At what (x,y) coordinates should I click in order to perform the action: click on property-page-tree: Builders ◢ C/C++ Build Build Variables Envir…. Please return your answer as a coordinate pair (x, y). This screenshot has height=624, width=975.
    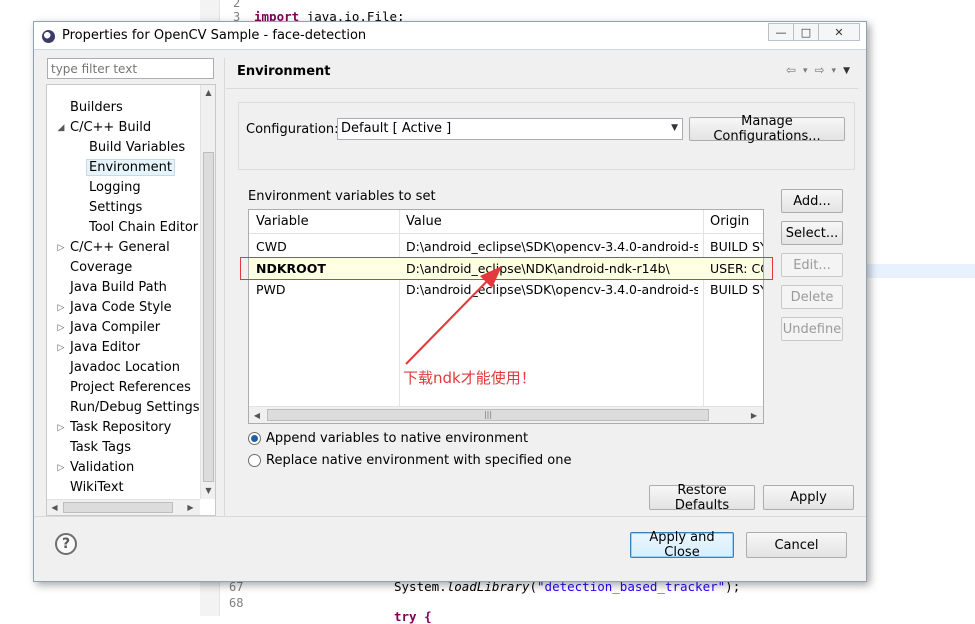
    Looking at the image, I should click on (131, 300).